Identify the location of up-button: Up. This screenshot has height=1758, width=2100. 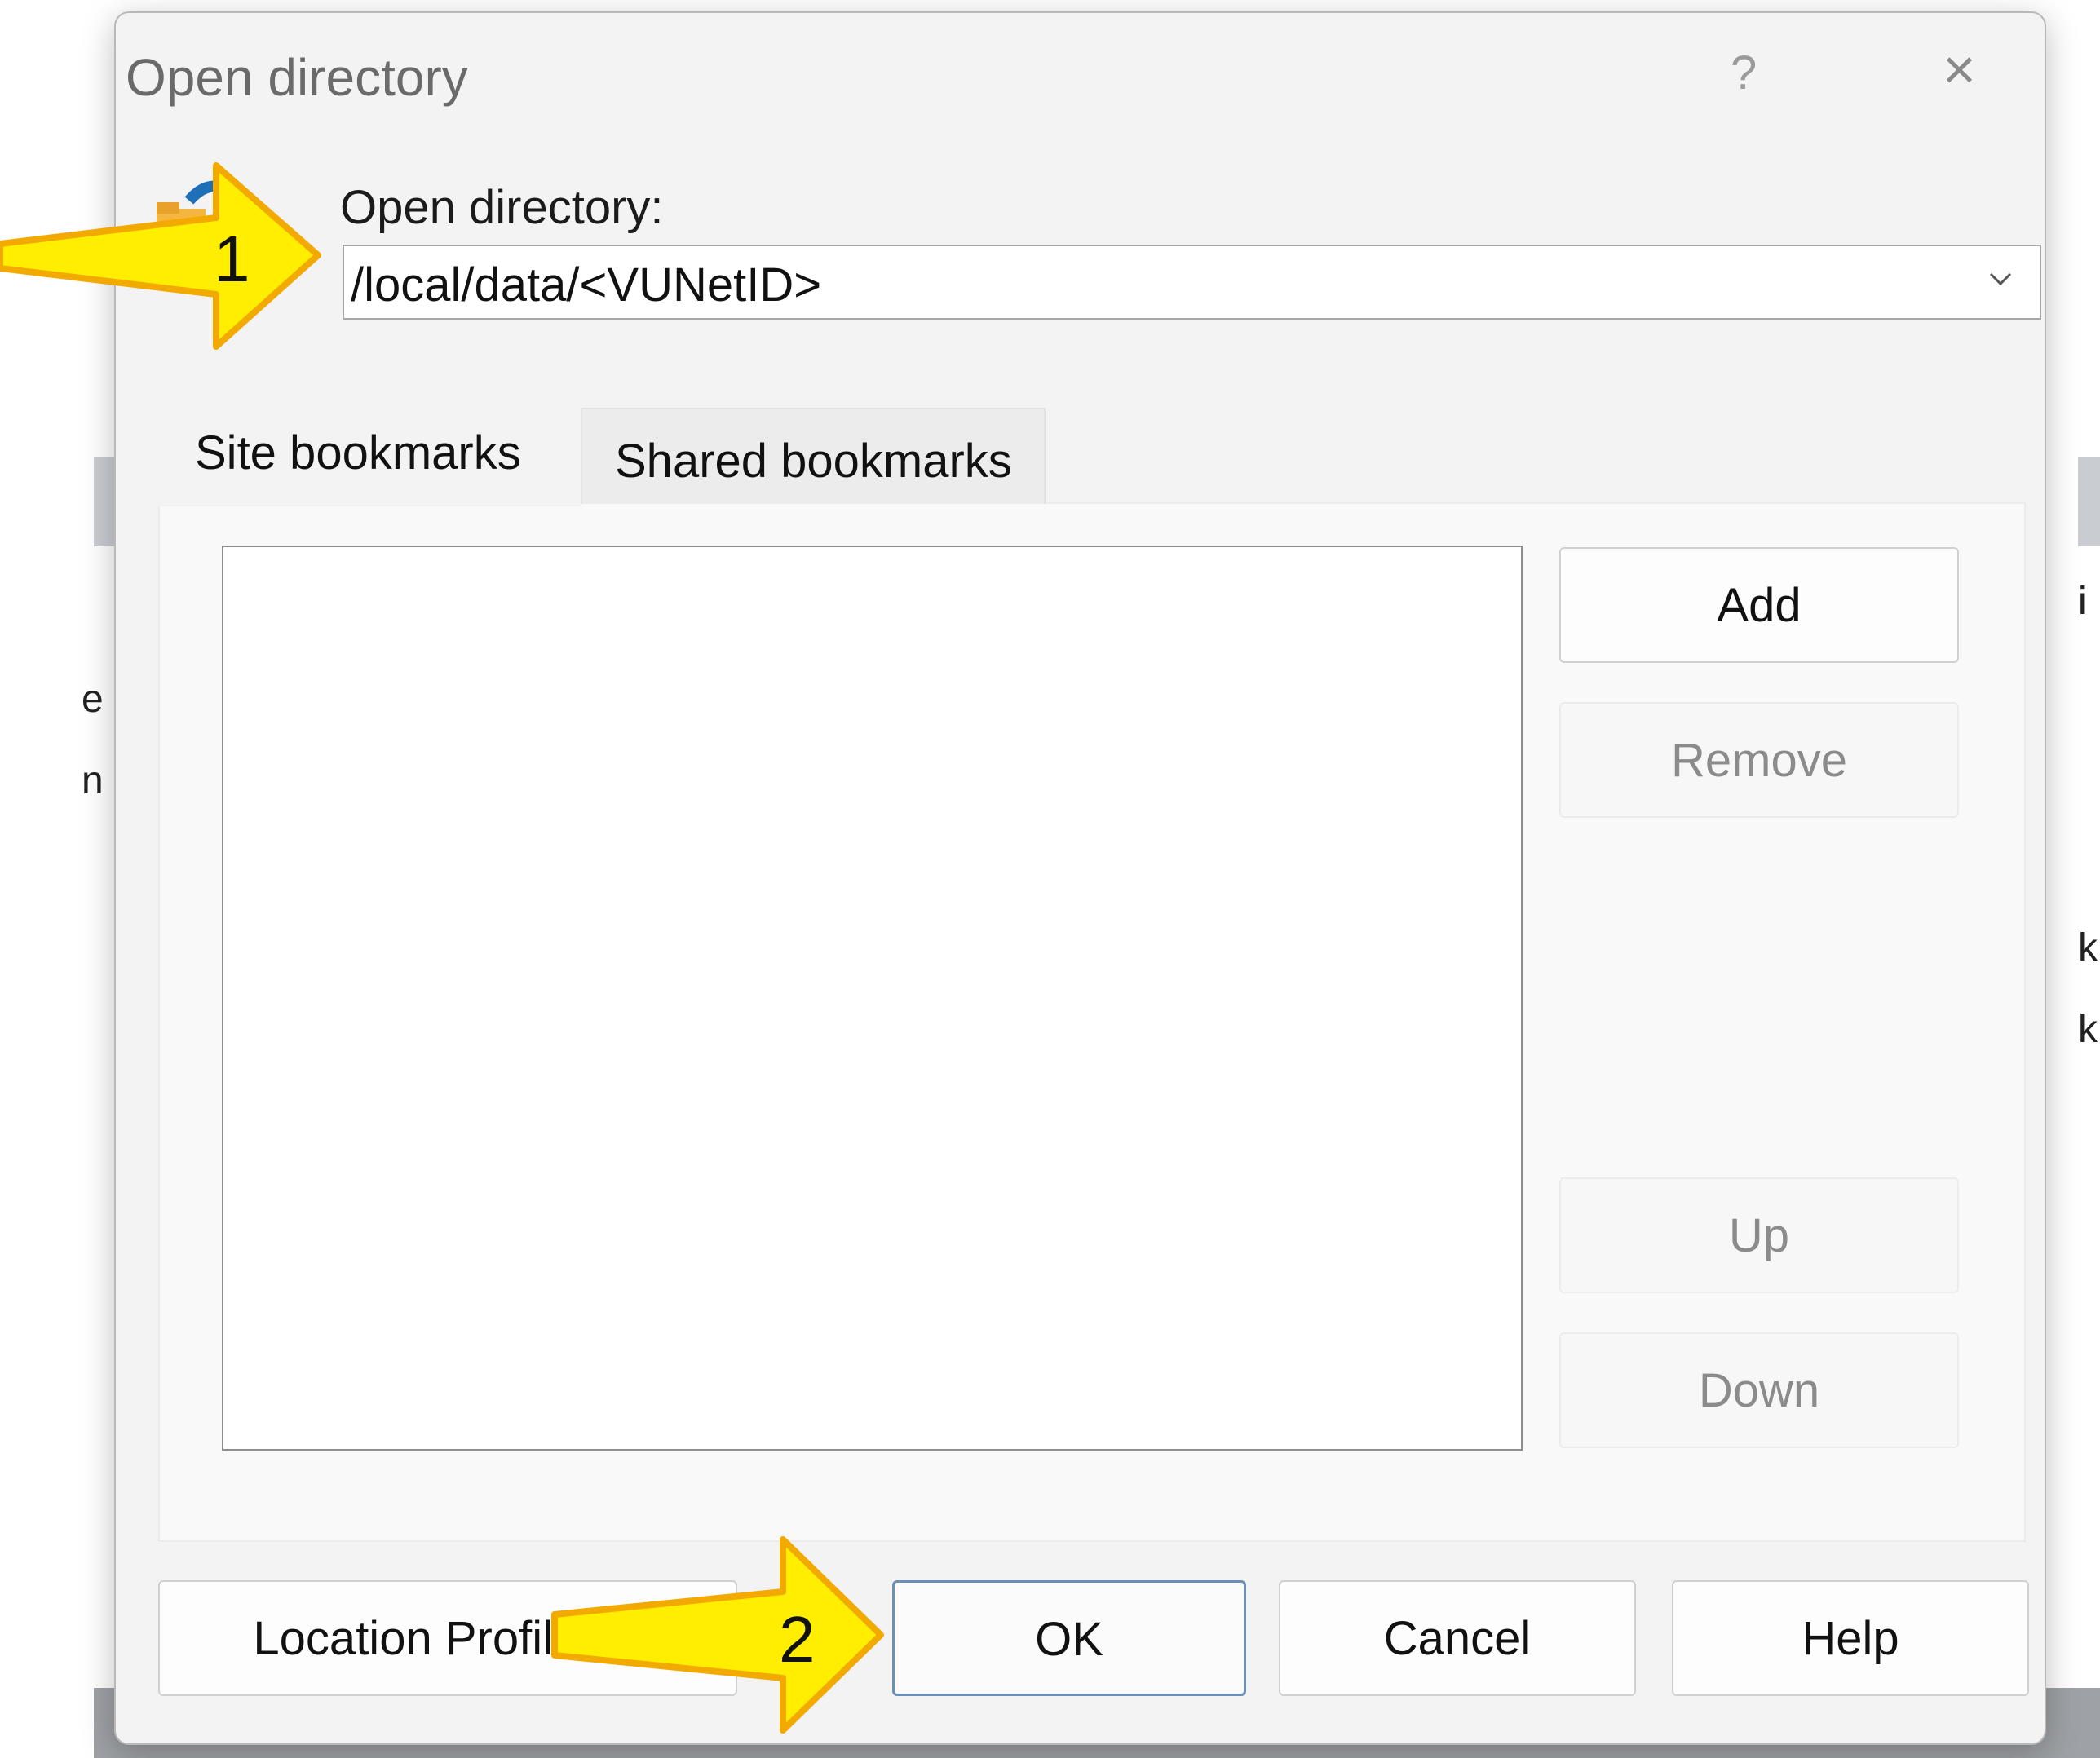
(1759, 1235).